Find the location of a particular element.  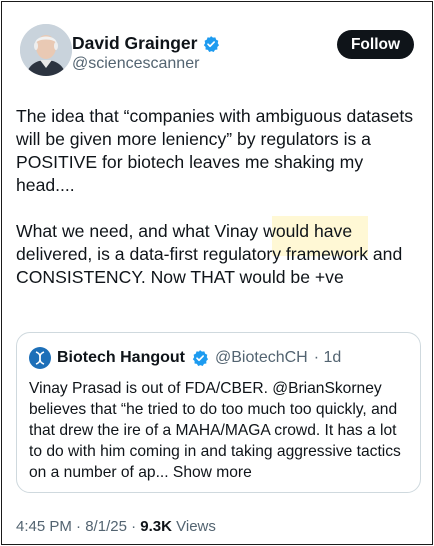

author-name-row: David Grainger is located at coordinates (146, 43).